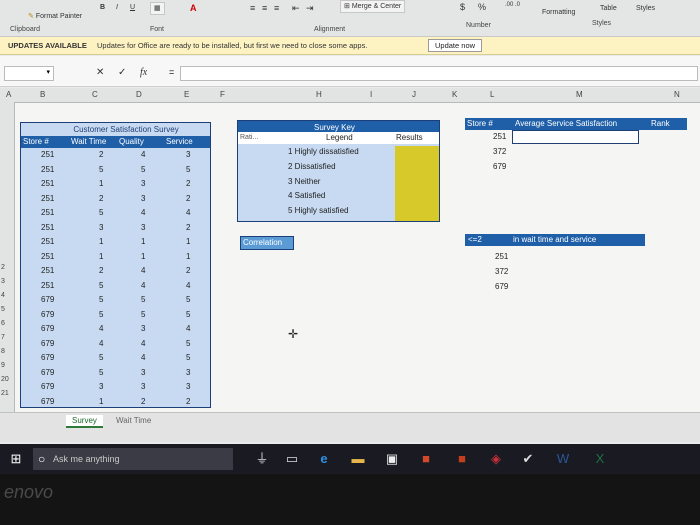  I want to click on column-header: D, so click(139, 94).